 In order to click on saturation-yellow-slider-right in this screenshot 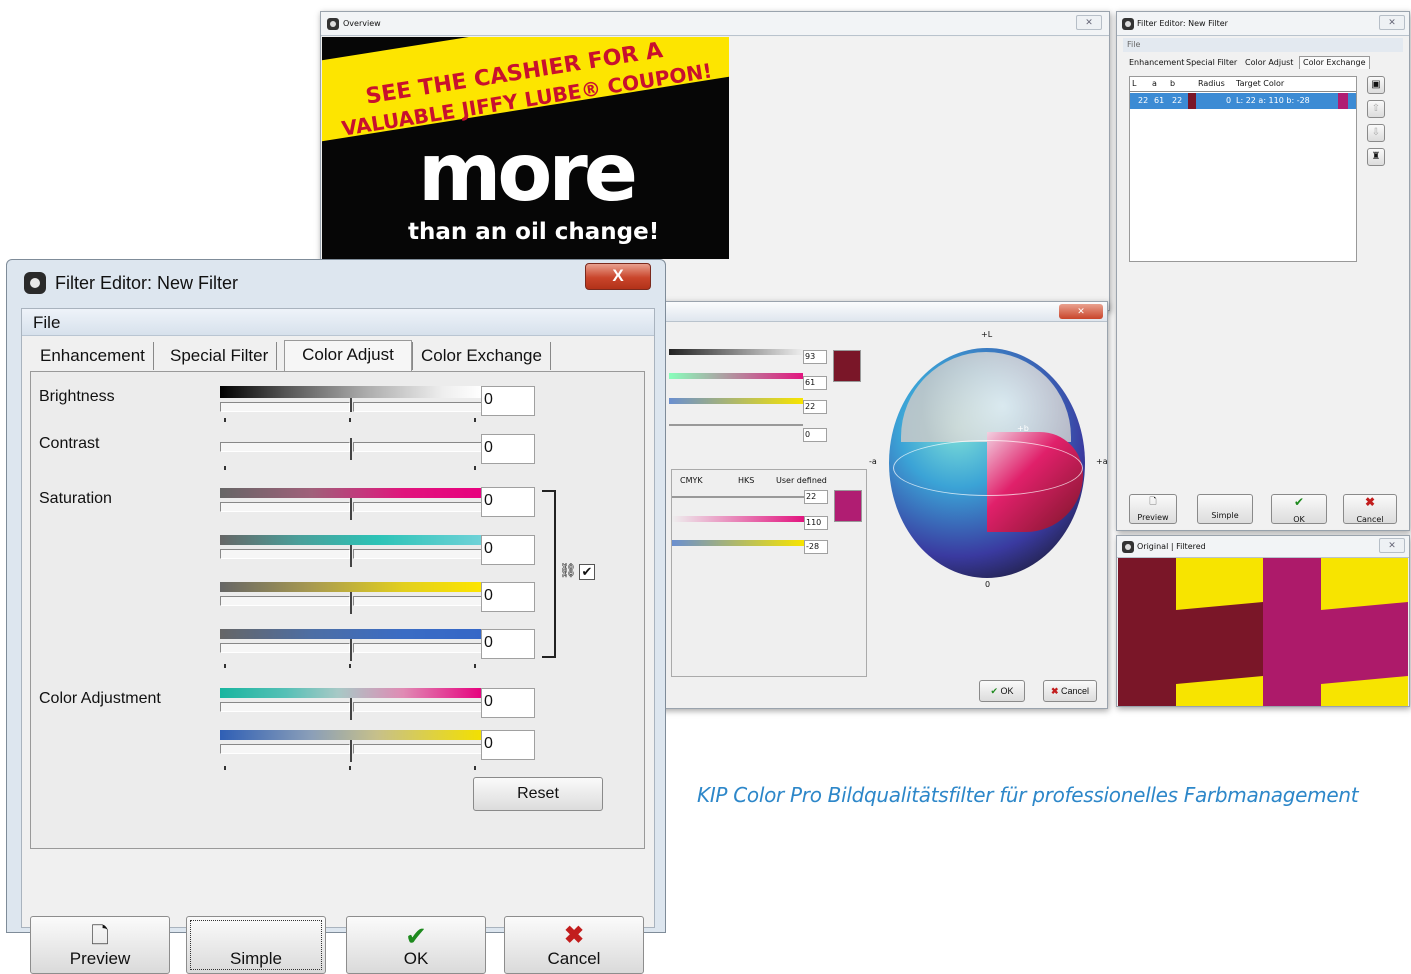, I will do `click(417, 601)`.